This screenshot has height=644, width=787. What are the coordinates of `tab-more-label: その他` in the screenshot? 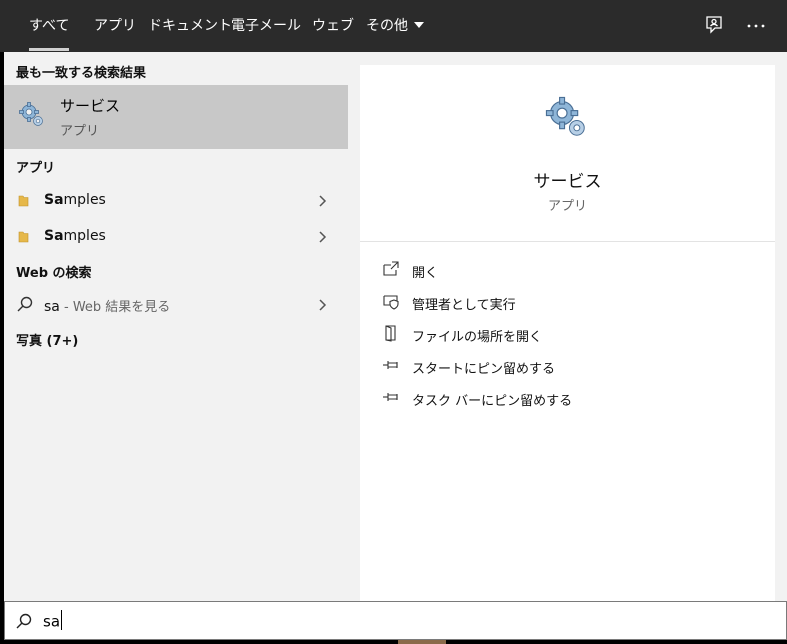 It's located at (387, 26).